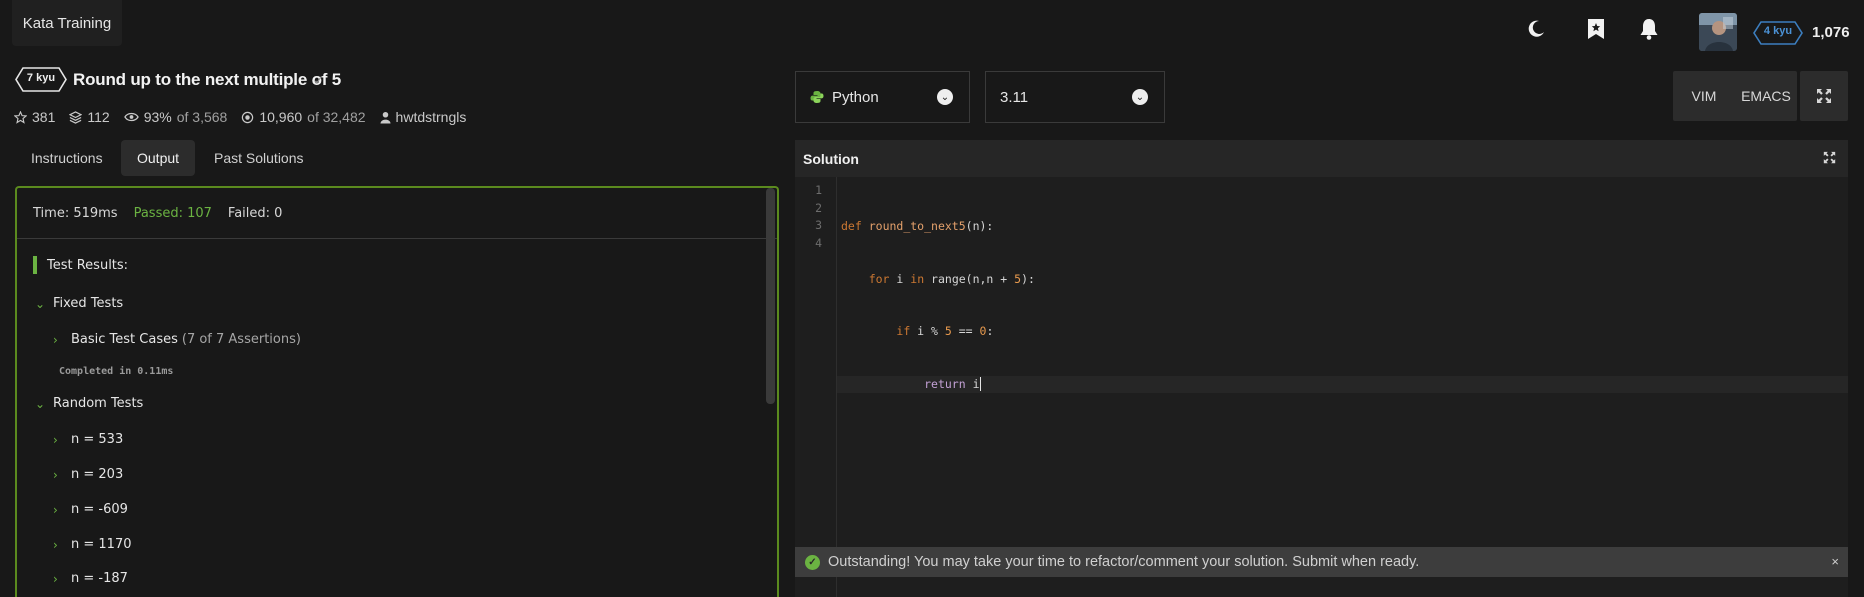 The image size is (1864, 597). I want to click on stars-count: 381, so click(44, 117).